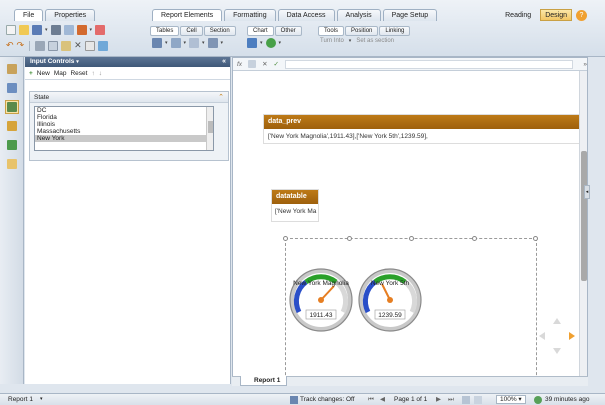 The image size is (605, 405). I want to click on form-icon, so click(194, 43).